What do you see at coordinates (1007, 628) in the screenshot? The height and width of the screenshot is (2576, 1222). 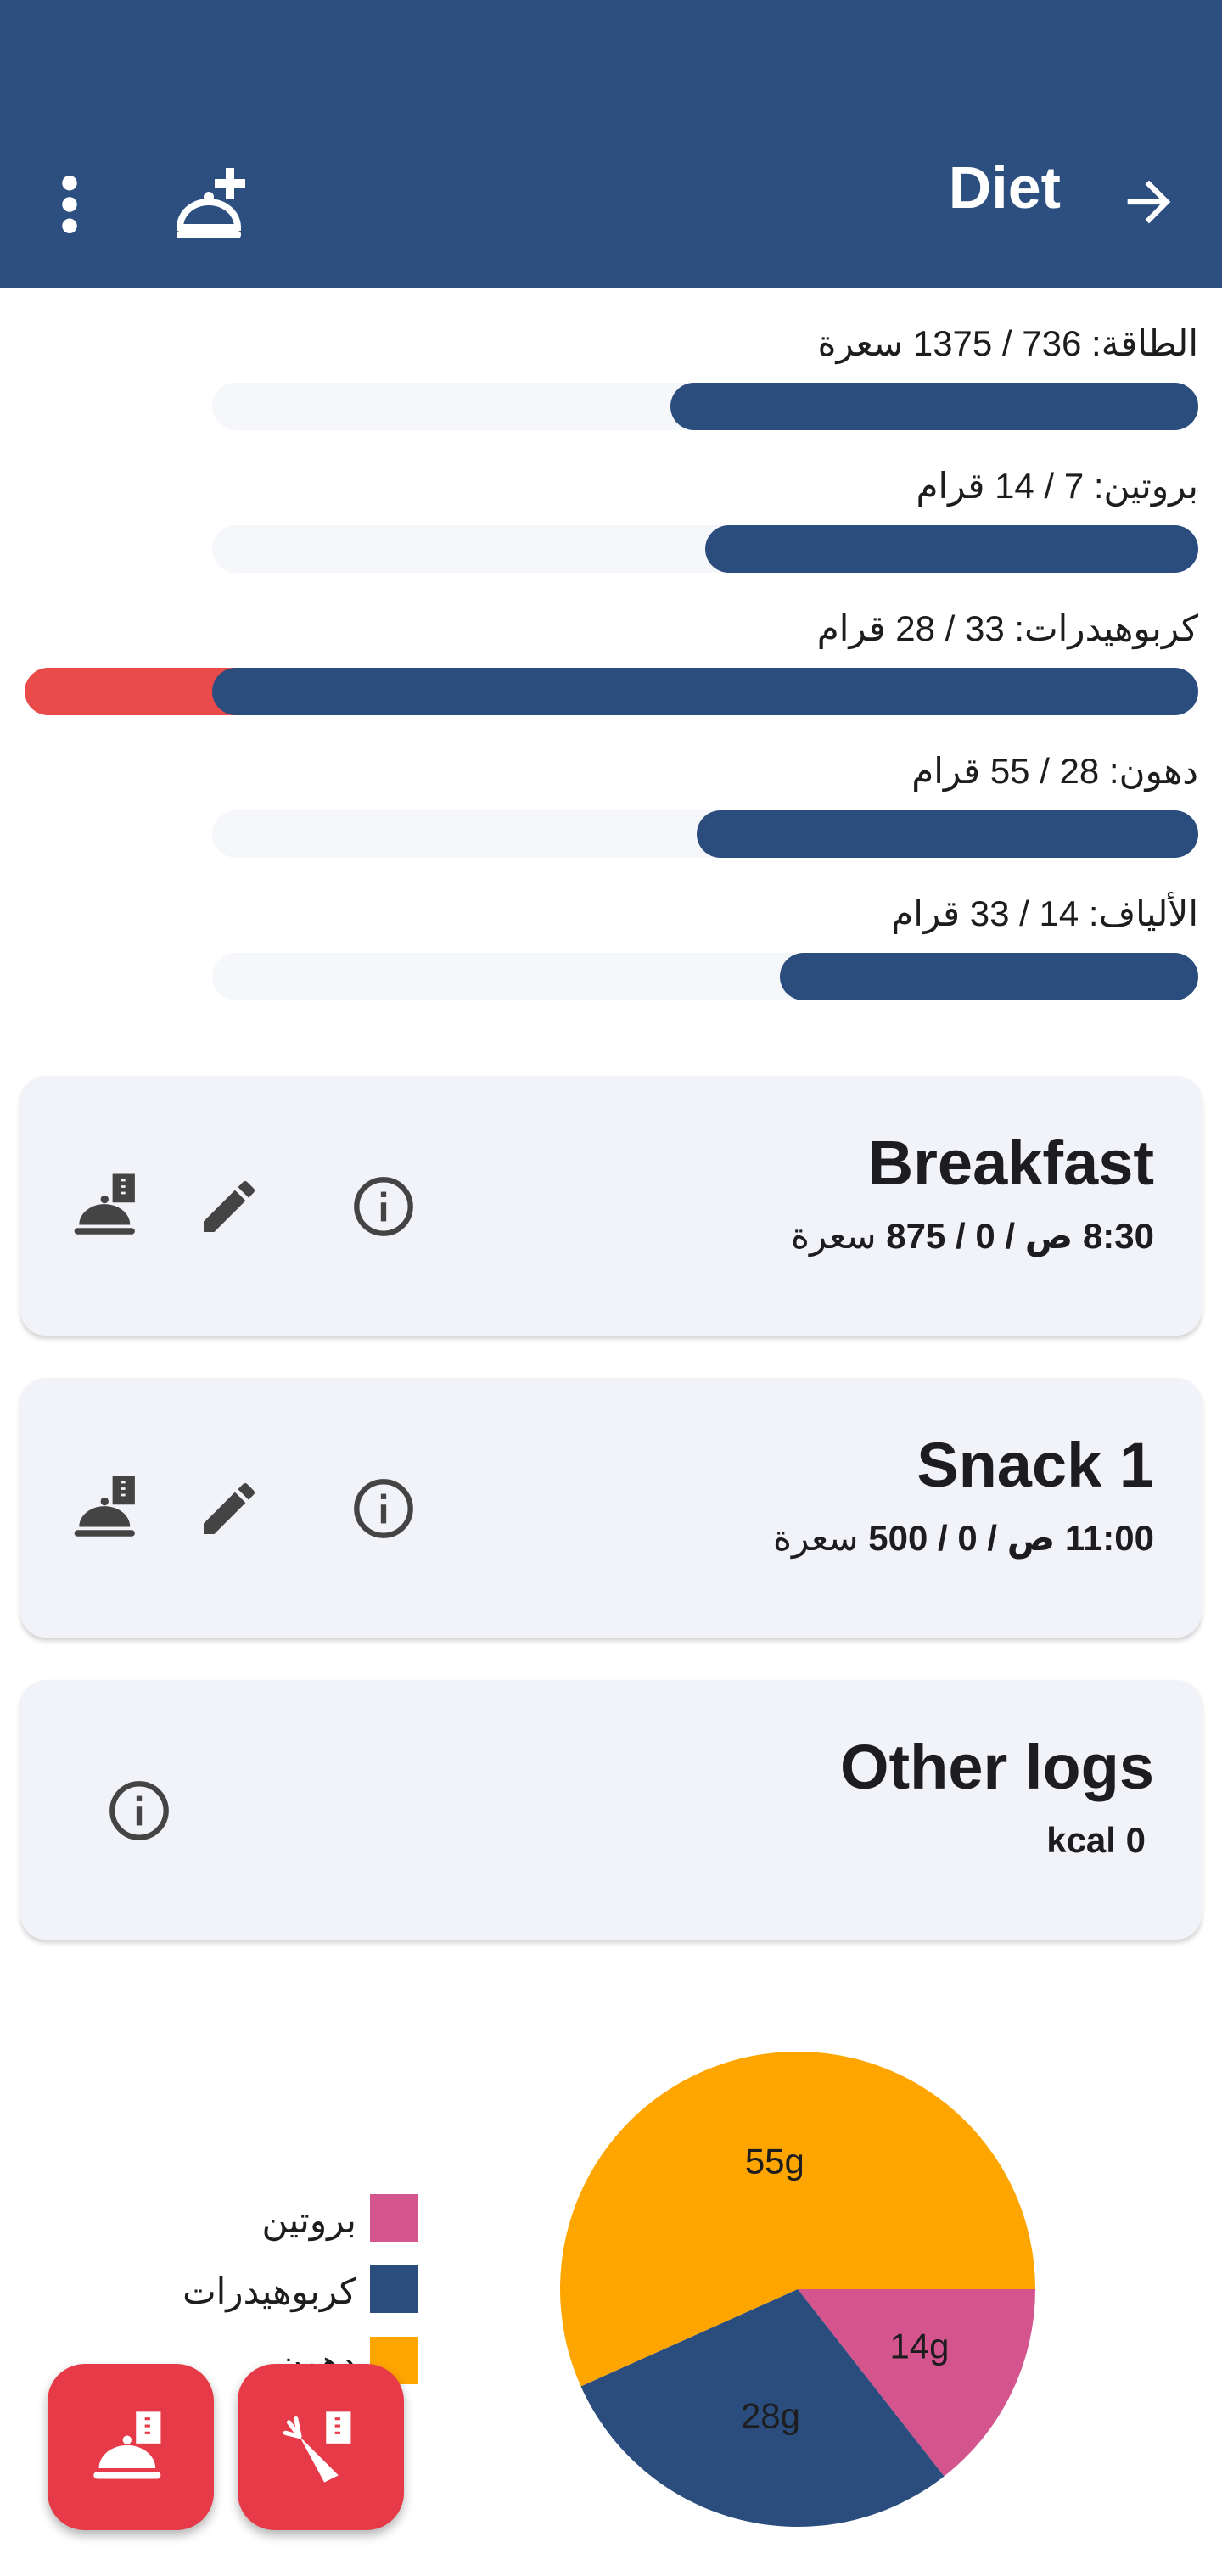 I see `nutrient-label: كربوهيدرات: 33 / 28 قرام` at bounding box center [1007, 628].